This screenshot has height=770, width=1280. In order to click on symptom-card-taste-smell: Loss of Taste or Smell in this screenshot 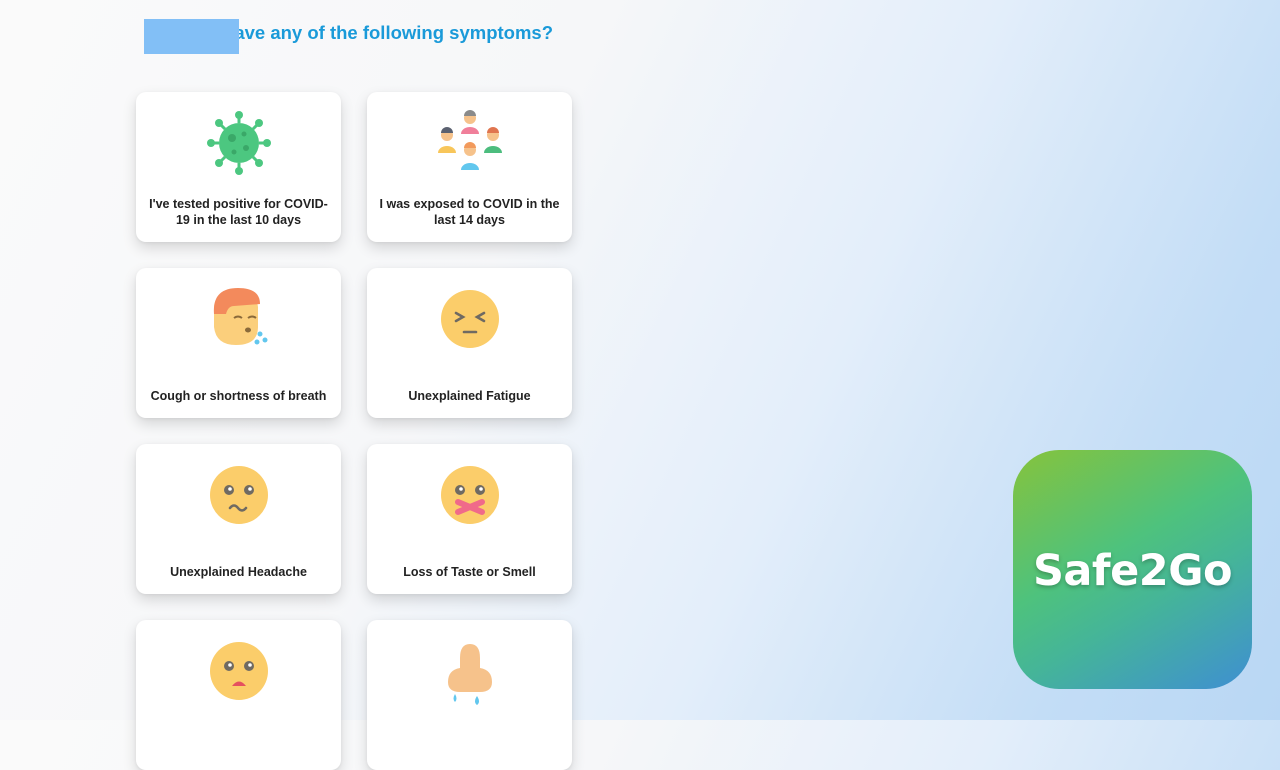, I will do `click(469, 519)`.